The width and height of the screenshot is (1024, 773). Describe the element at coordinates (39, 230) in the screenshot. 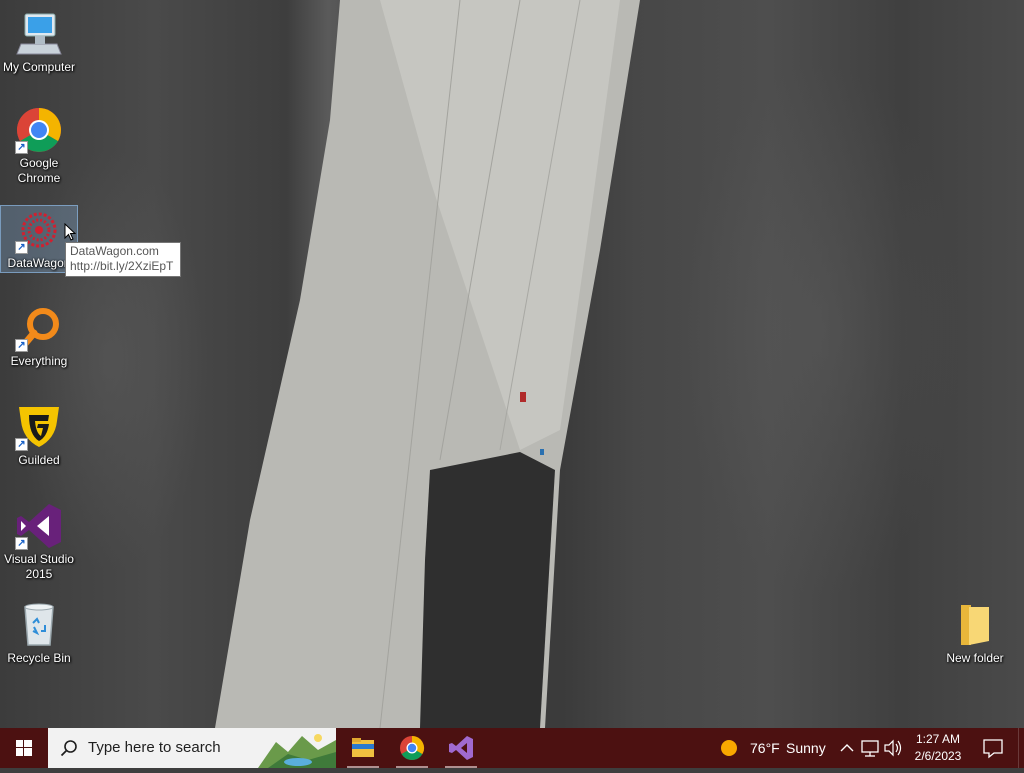

I see `datawagon-icon: ↗` at that location.